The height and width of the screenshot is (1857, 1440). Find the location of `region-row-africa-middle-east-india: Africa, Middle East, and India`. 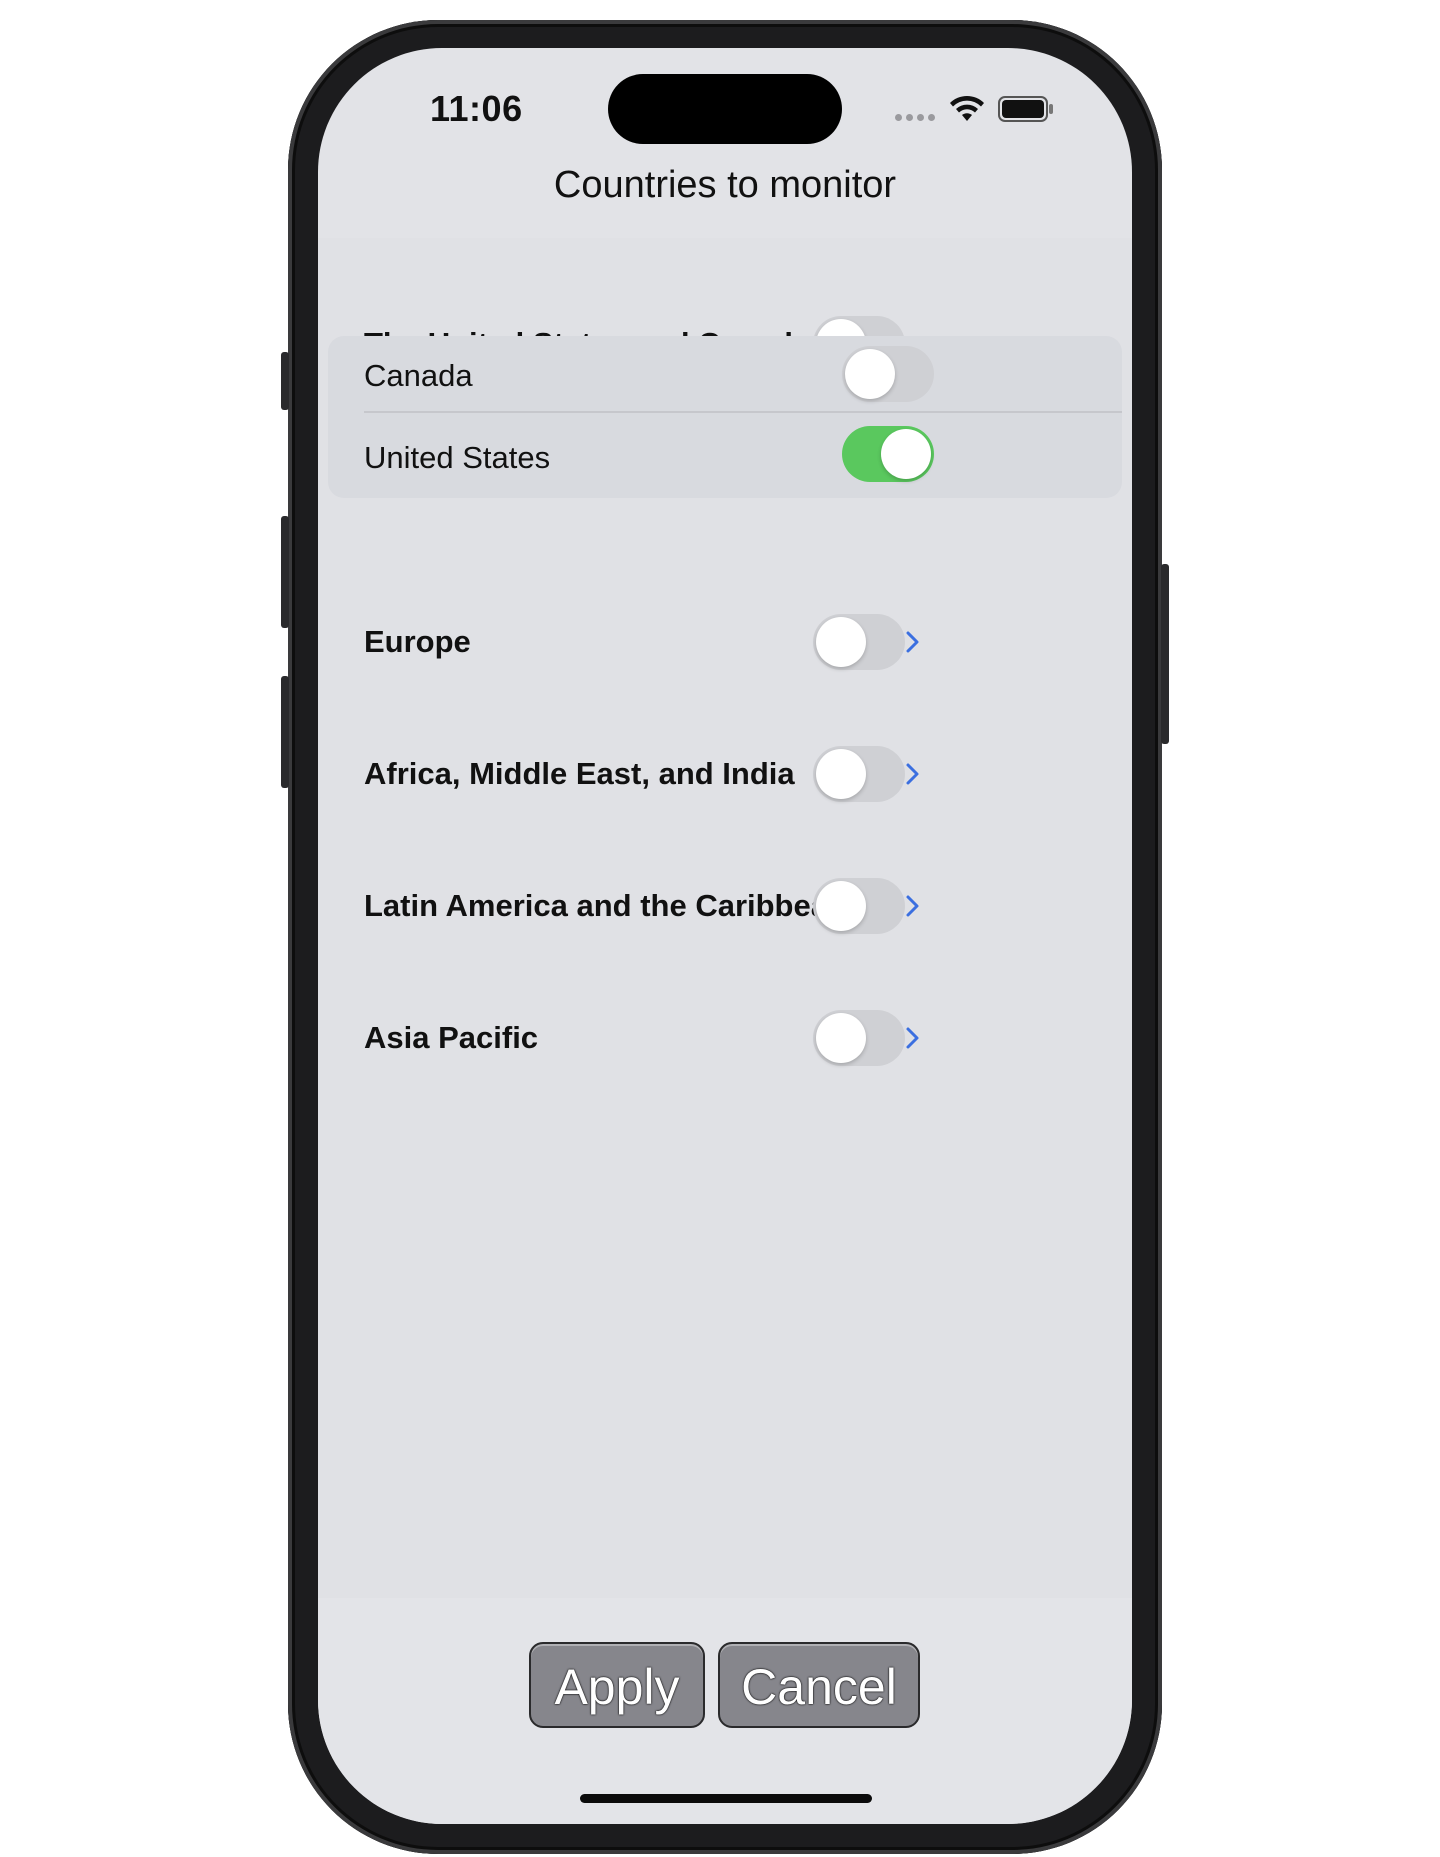

region-row-africa-middle-east-india: Africa, Middle East, and India is located at coordinates (725, 774).